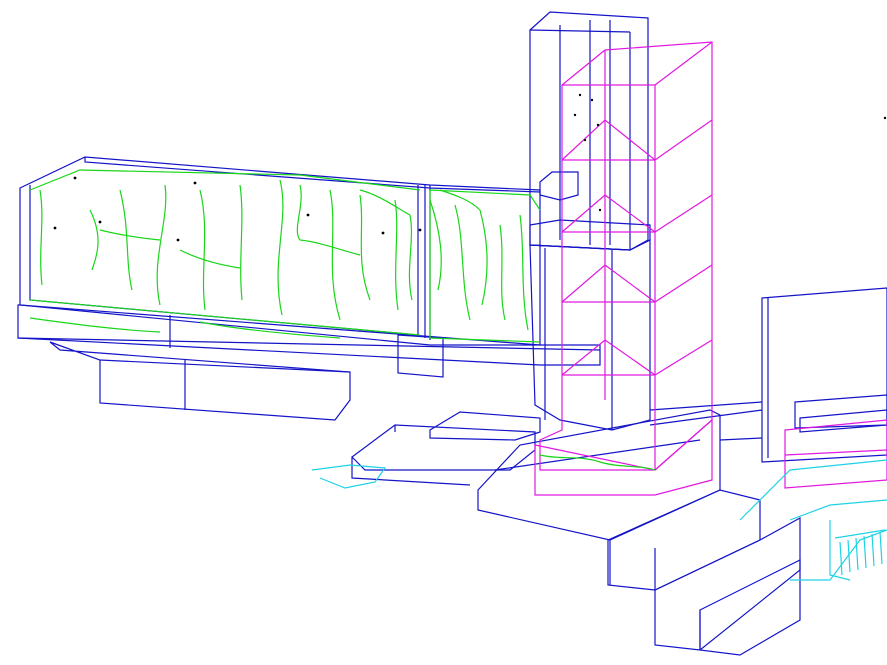  What do you see at coordinates (309, 344) in the screenshot?
I see `wall-base-line` at bounding box center [309, 344].